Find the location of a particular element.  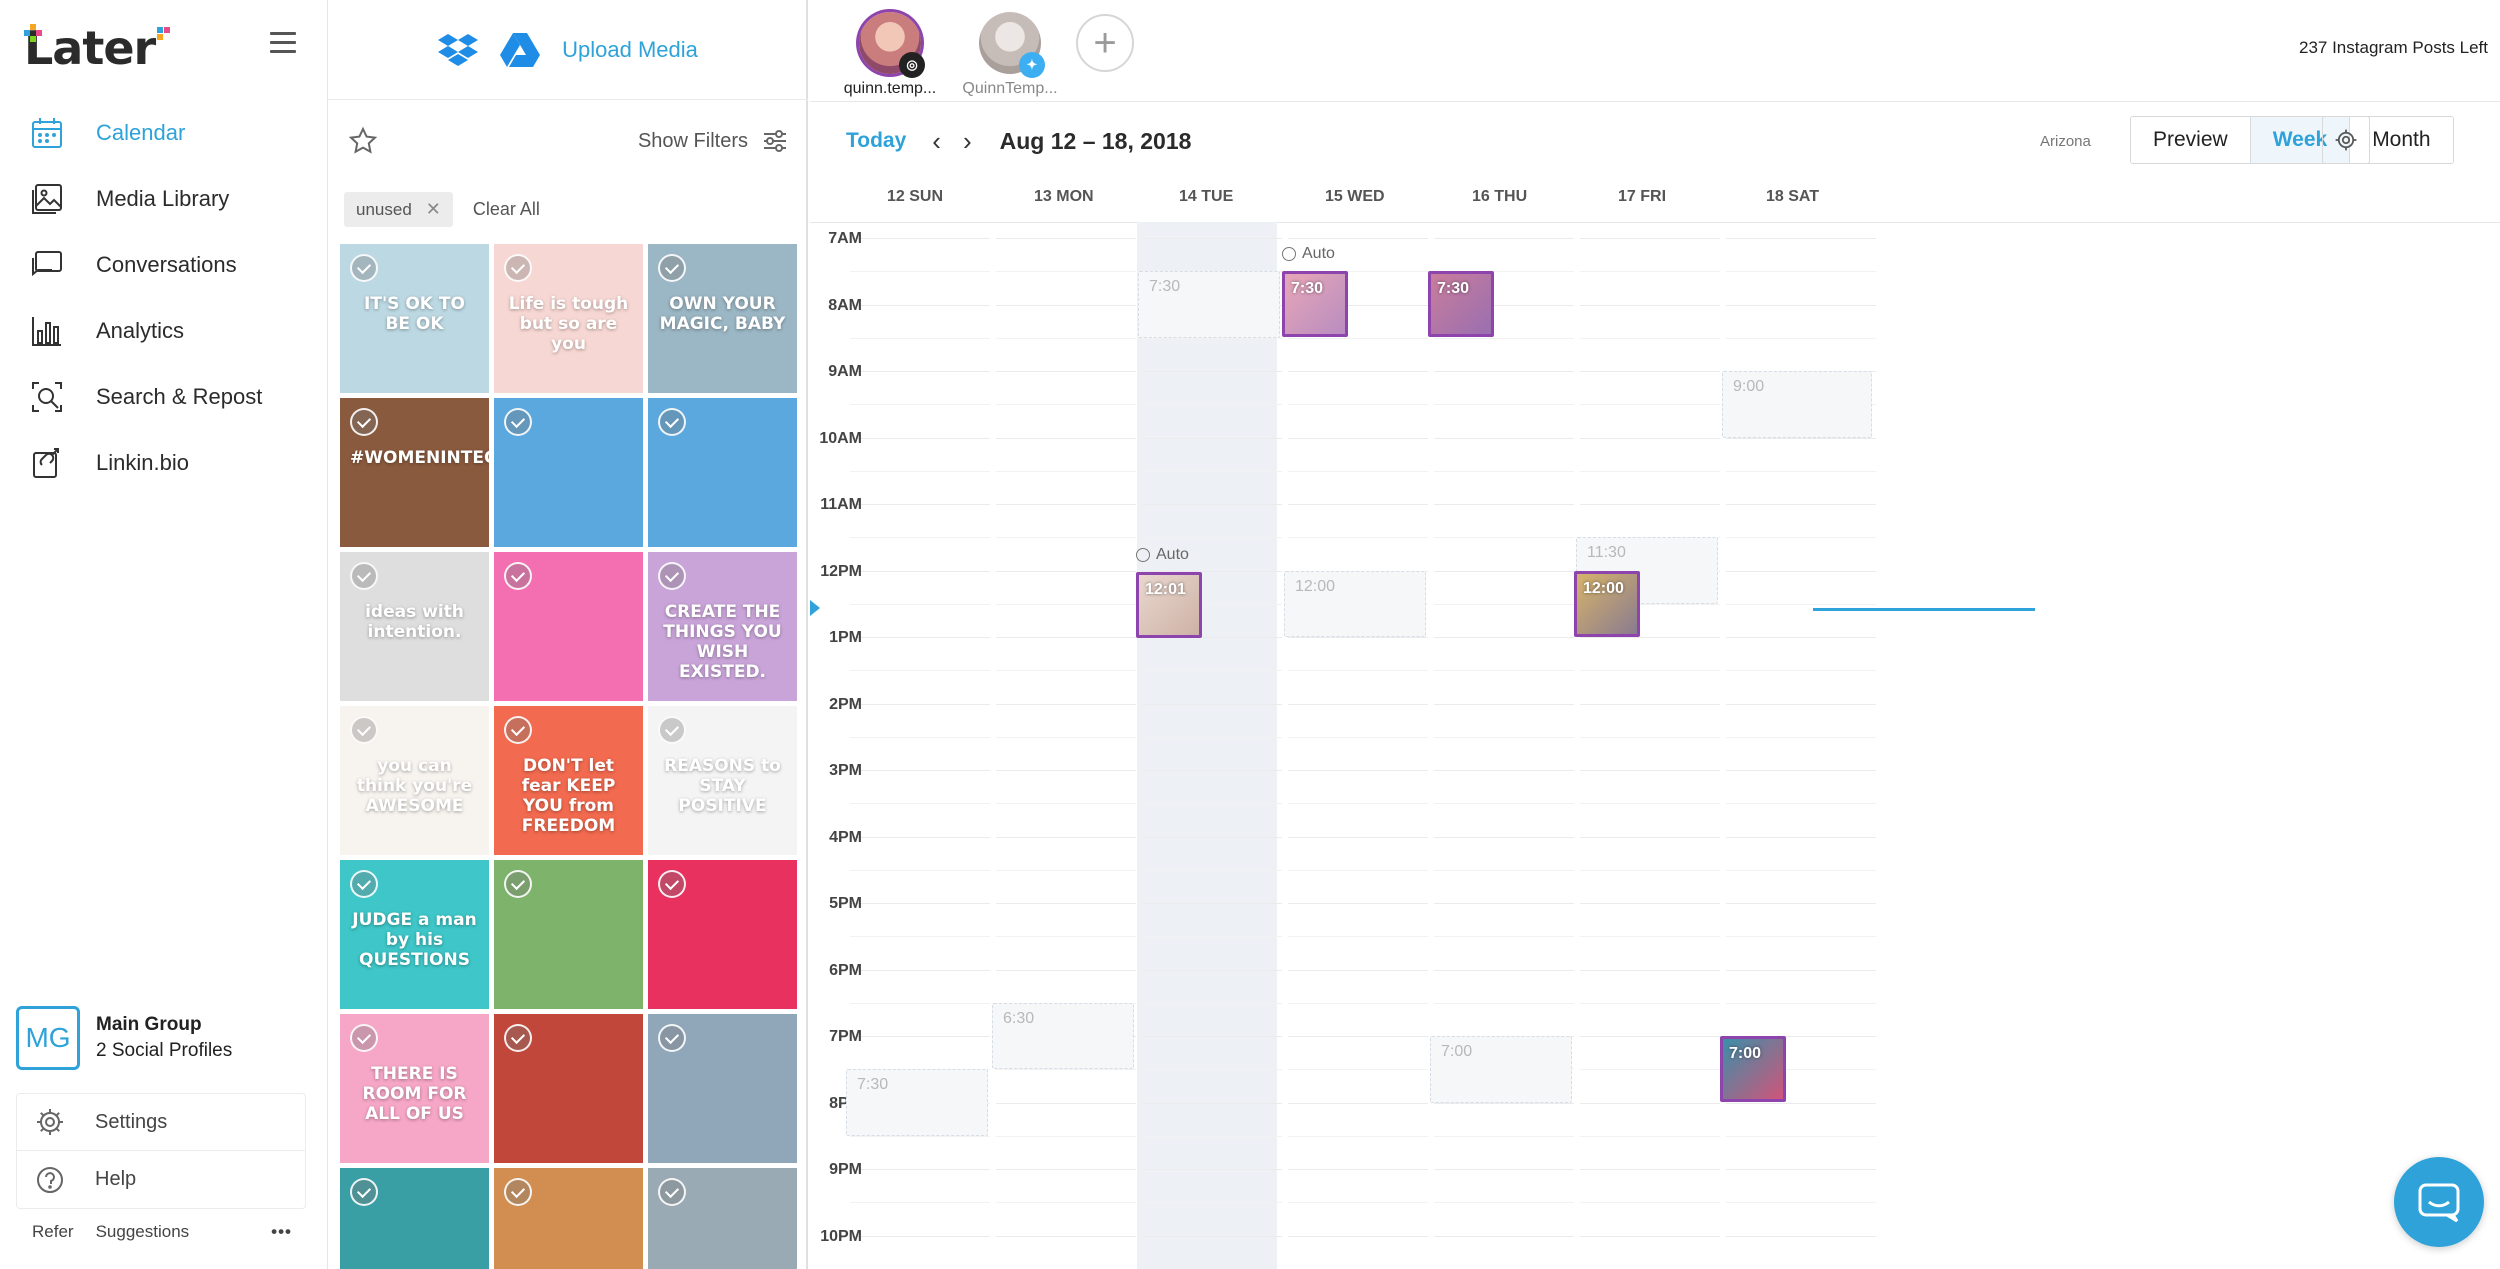

clear-all-button: Clear All is located at coordinates (506, 209).